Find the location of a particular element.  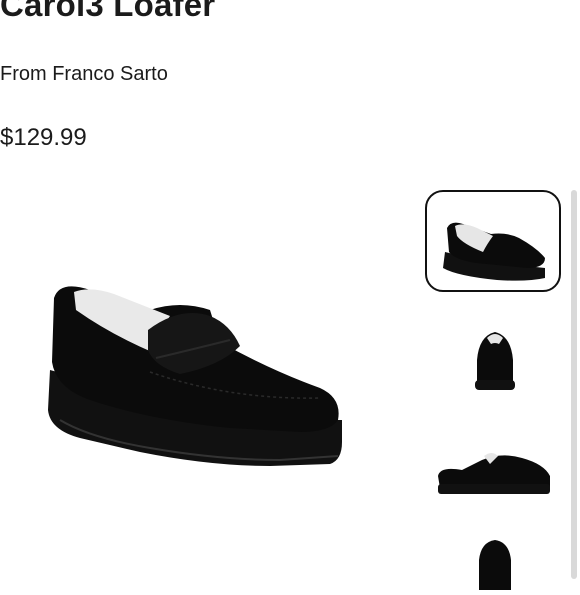

product-title: Carol3 Loafer is located at coordinates (108, 11).